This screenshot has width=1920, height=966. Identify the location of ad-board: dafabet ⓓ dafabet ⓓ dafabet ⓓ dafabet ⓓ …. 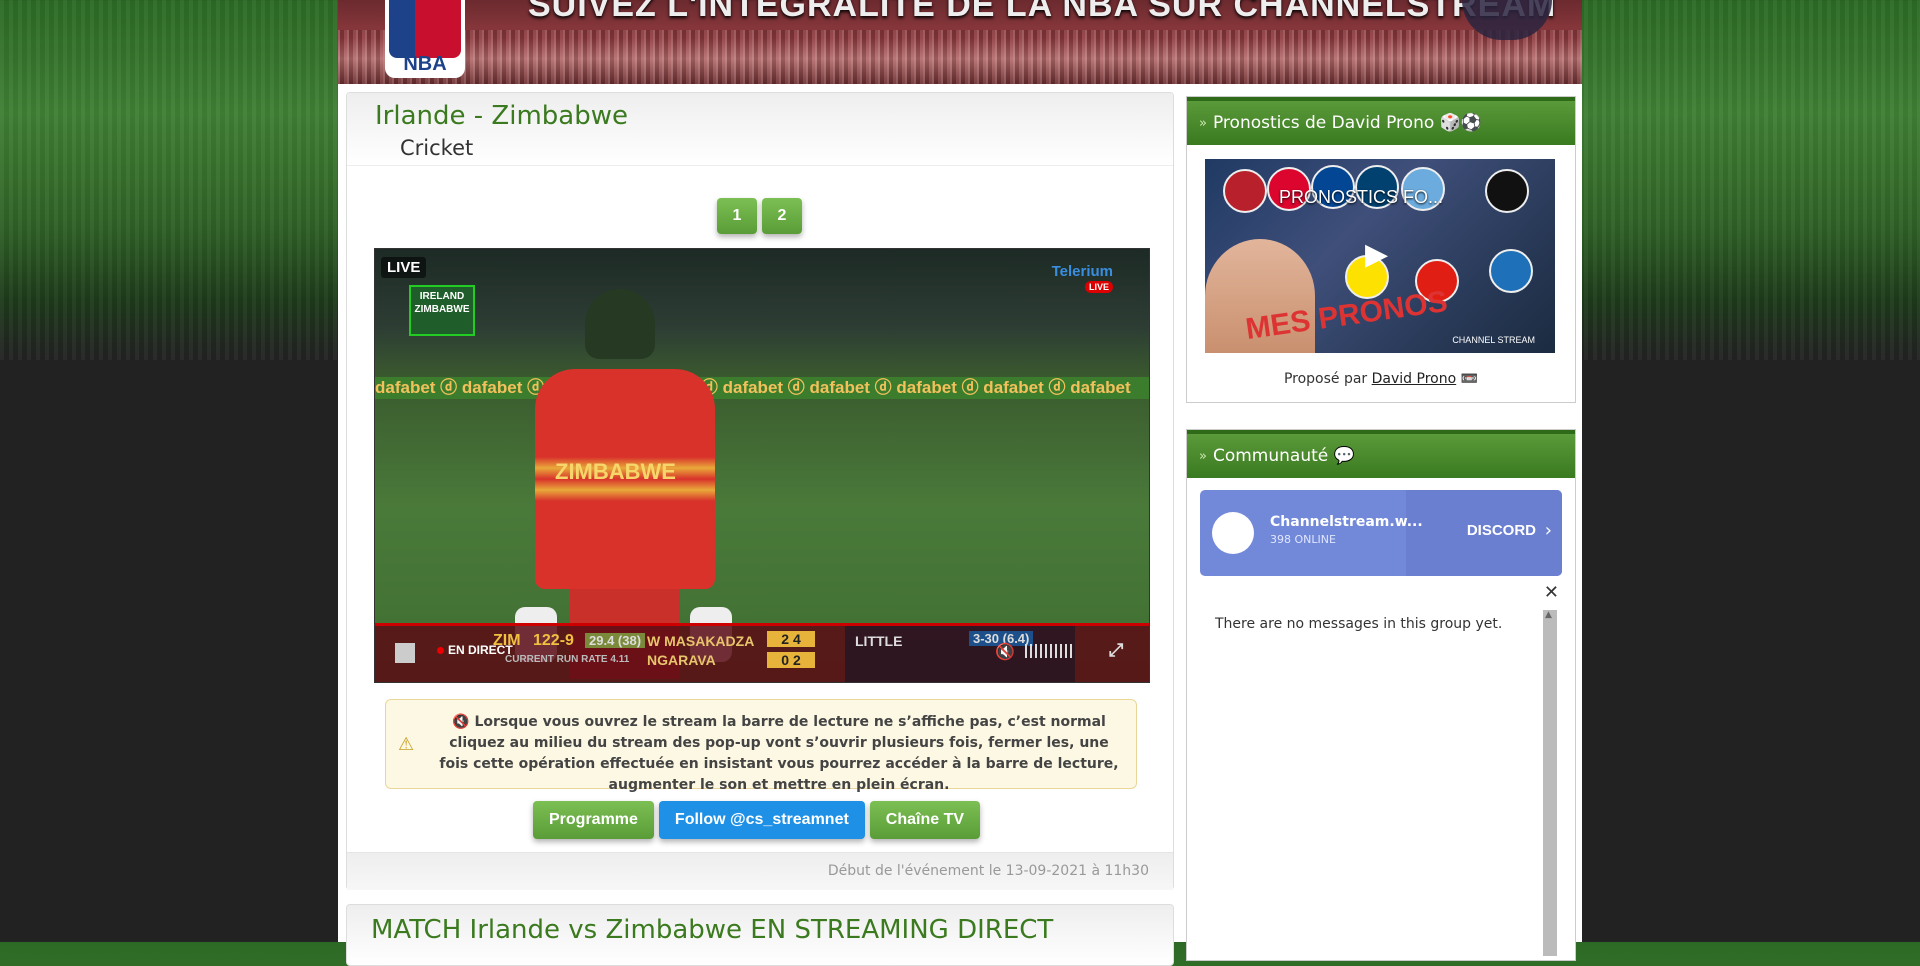
(762, 388).